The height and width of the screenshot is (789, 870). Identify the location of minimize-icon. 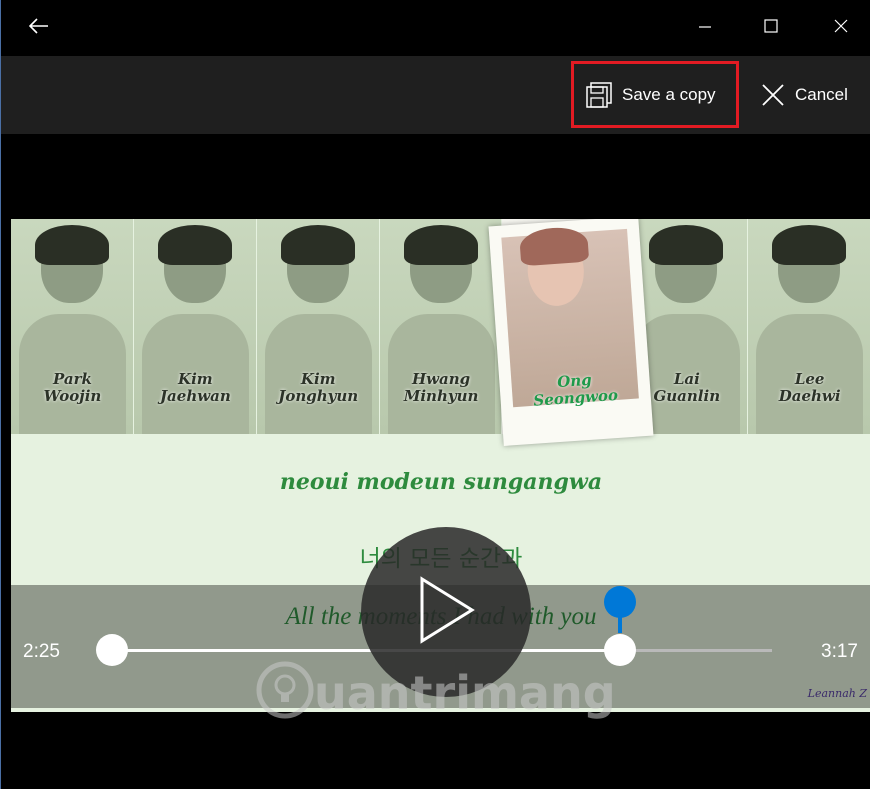
(705, 28).